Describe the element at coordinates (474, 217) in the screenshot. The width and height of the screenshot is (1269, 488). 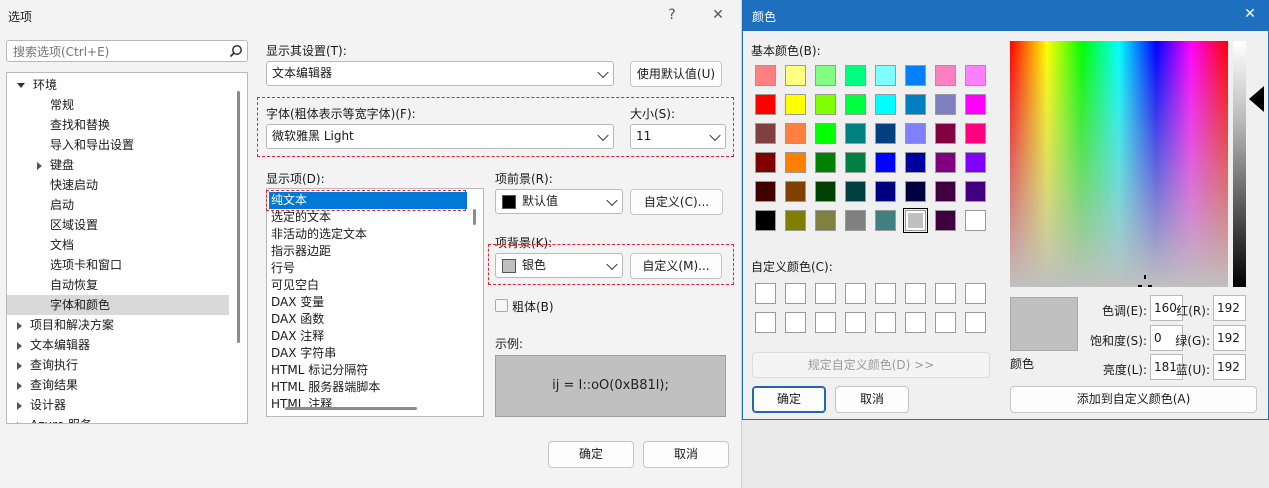
I see `list-vscroll` at that location.